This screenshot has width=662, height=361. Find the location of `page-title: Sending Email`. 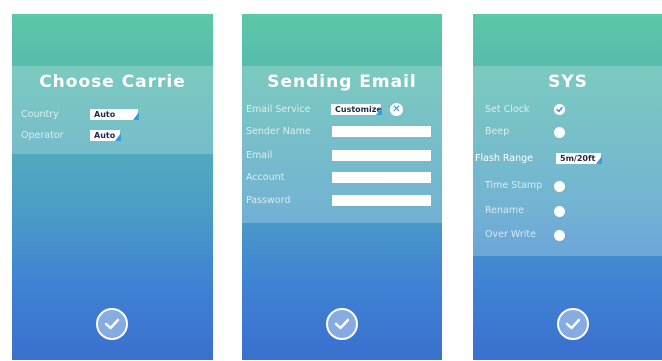

page-title: Sending Email is located at coordinates (342, 82).